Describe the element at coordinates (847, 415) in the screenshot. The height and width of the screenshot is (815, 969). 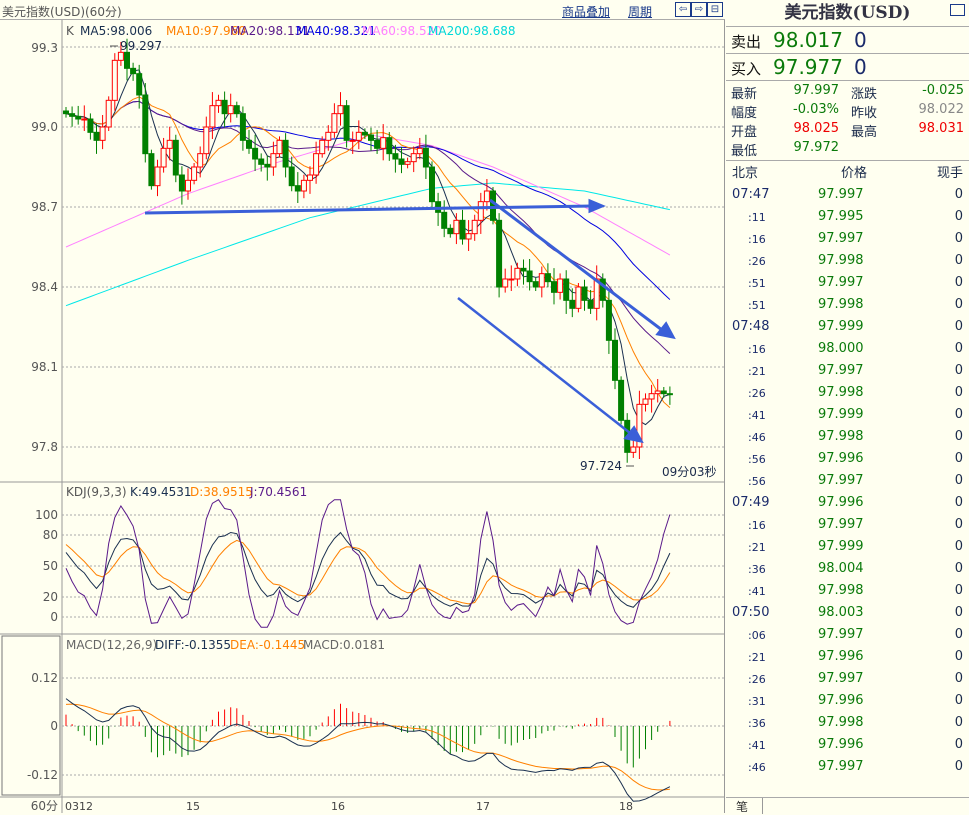
I see `tick-row: :41 97.999 0` at that location.